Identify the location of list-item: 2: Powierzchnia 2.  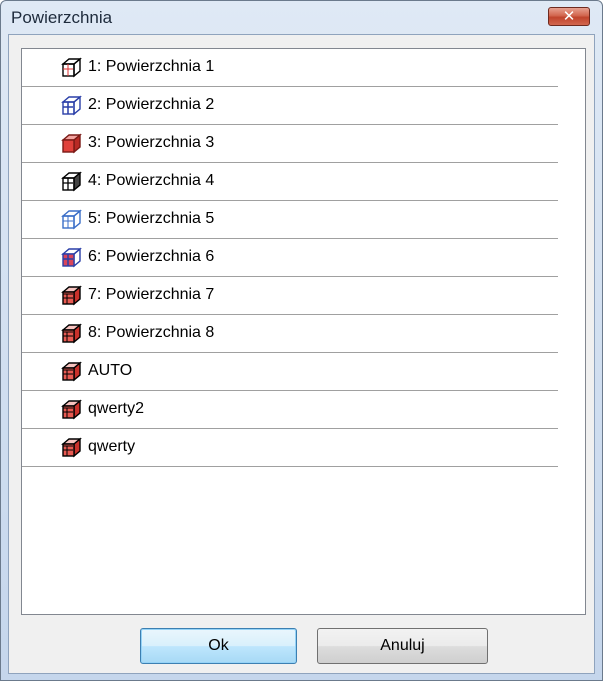
(290, 106).